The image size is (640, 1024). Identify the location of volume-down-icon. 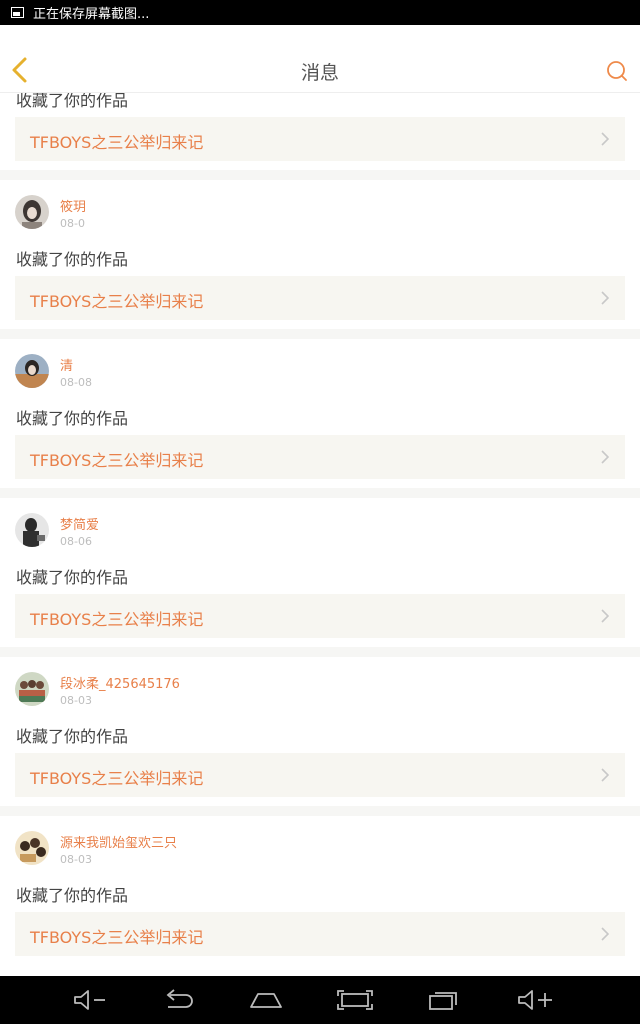
(90, 1000).